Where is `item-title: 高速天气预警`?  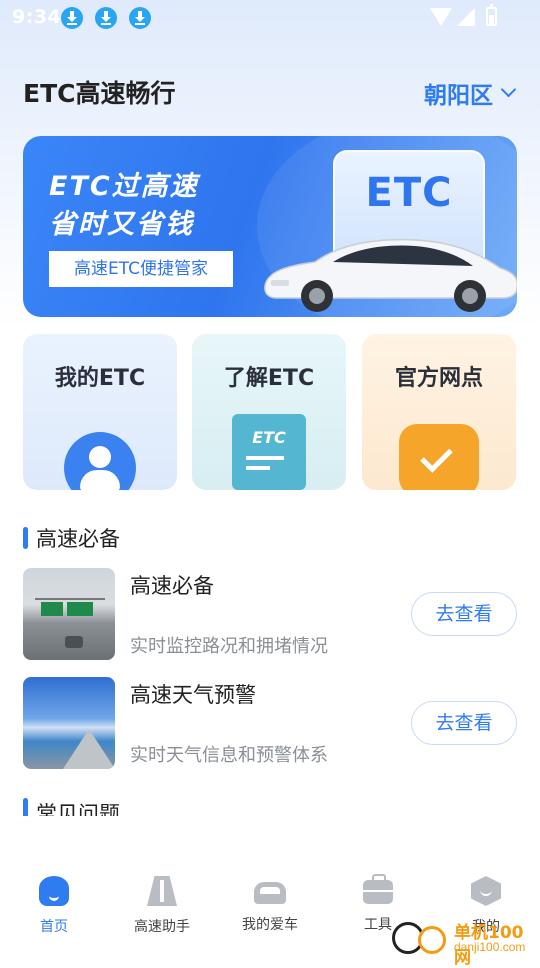
item-title: 高速天气预警 is located at coordinates (193, 695).